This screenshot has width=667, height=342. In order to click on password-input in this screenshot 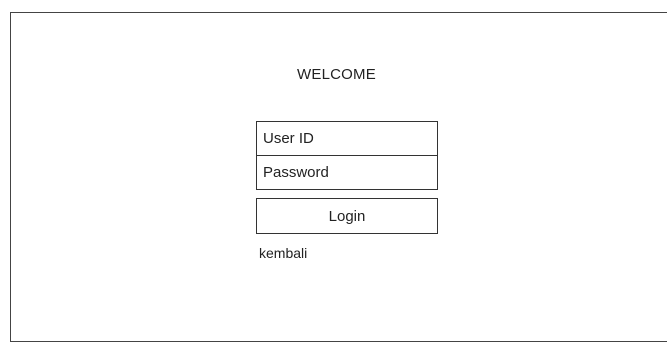, I will do `click(347, 172)`.